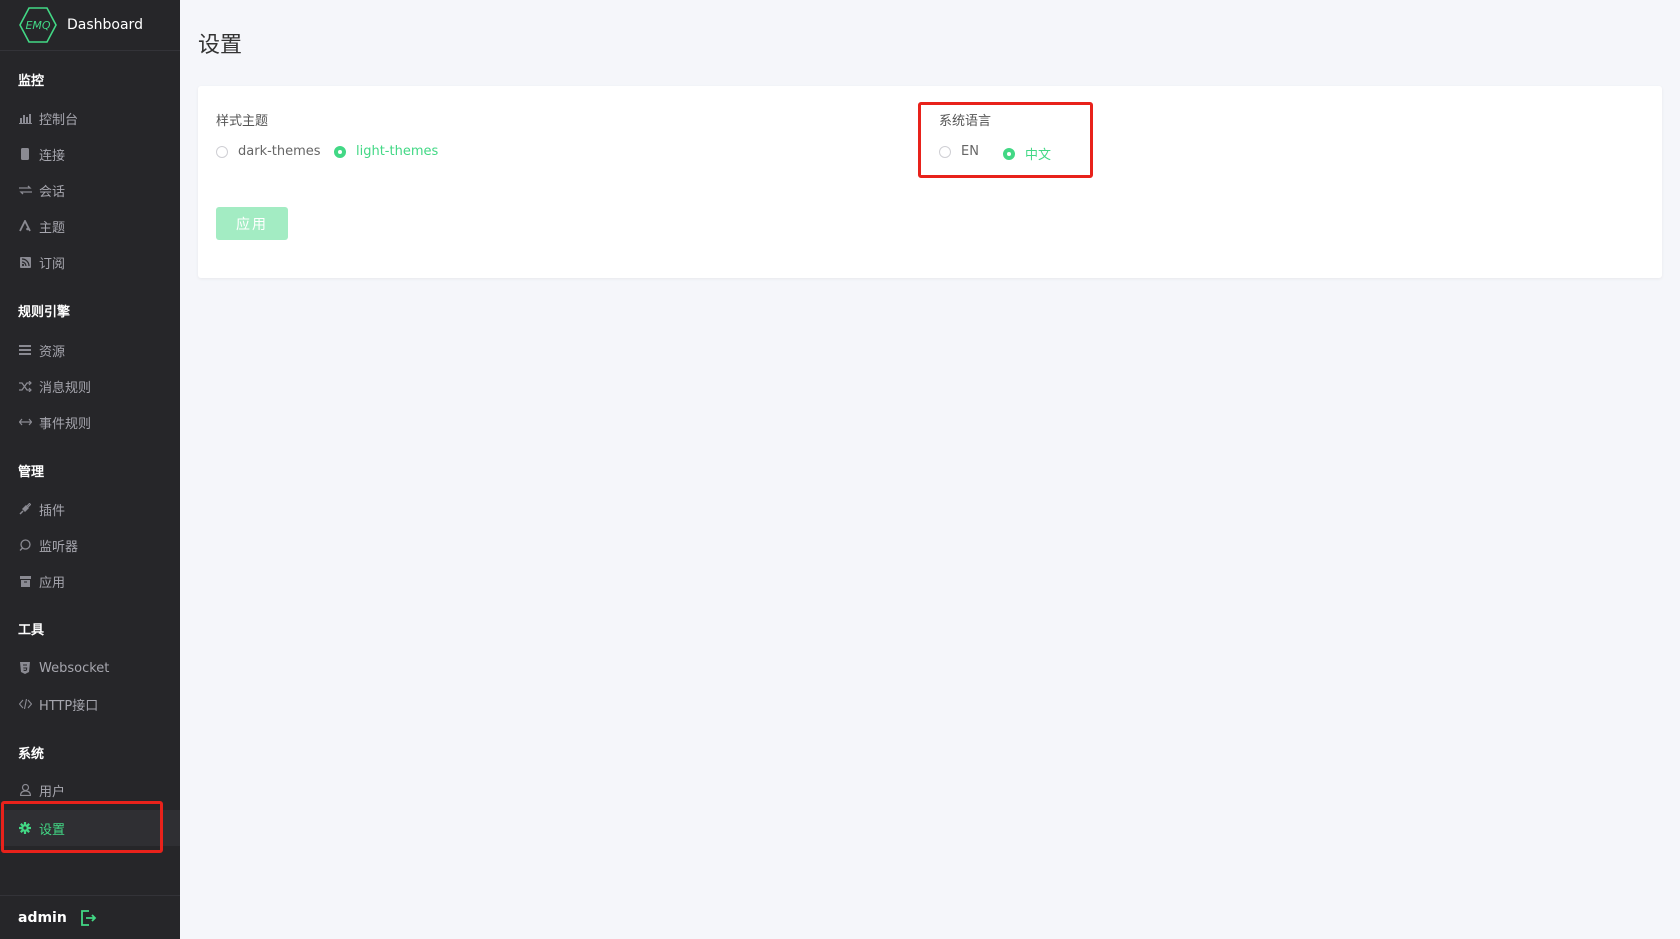 The height and width of the screenshot is (939, 1680). Describe the element at coordinates (90, 226) in the screenshot. I see `sidebar-item-topics: 主题` at that location.